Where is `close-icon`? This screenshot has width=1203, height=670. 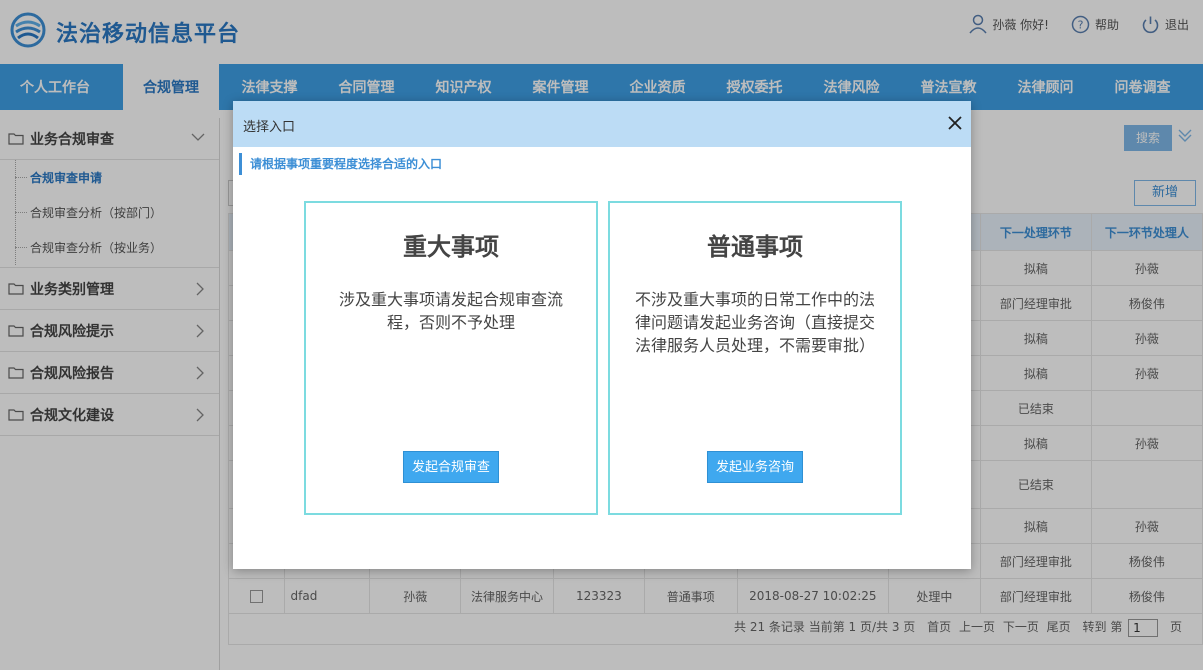
close-icon is located at coordinates (955, 123).